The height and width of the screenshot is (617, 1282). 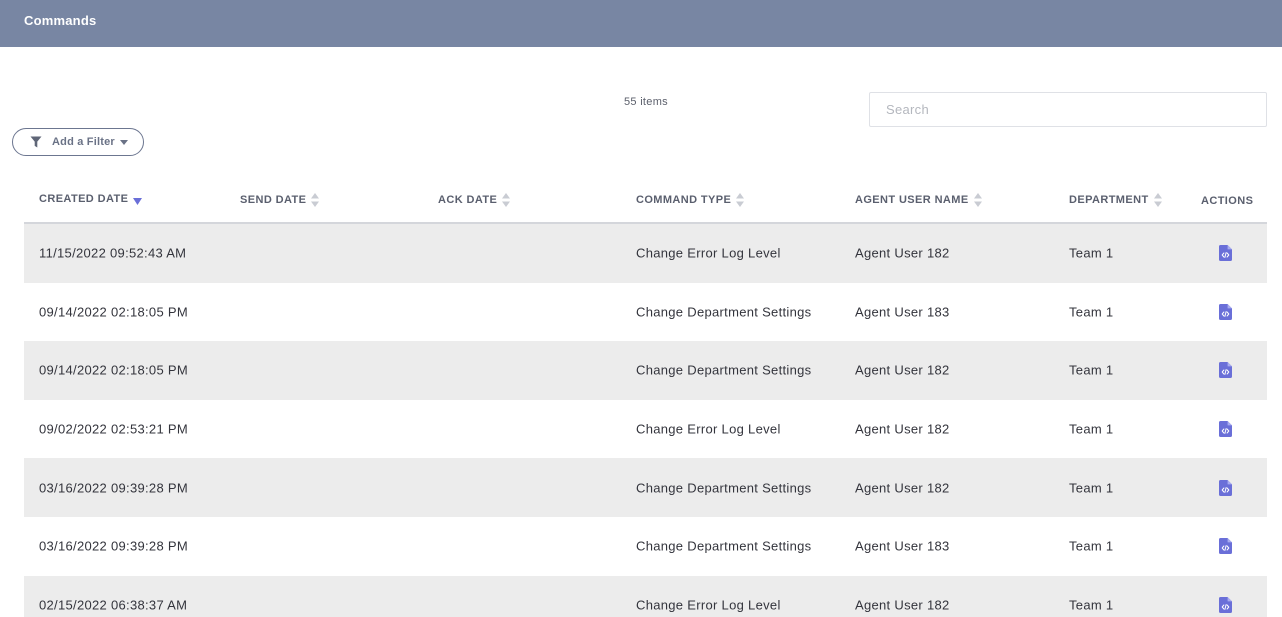 What do you see at coordinates (83, 142) in the screenshot?
I see `add-filter-label: Add a Filter` at bounding box center [83, 142].